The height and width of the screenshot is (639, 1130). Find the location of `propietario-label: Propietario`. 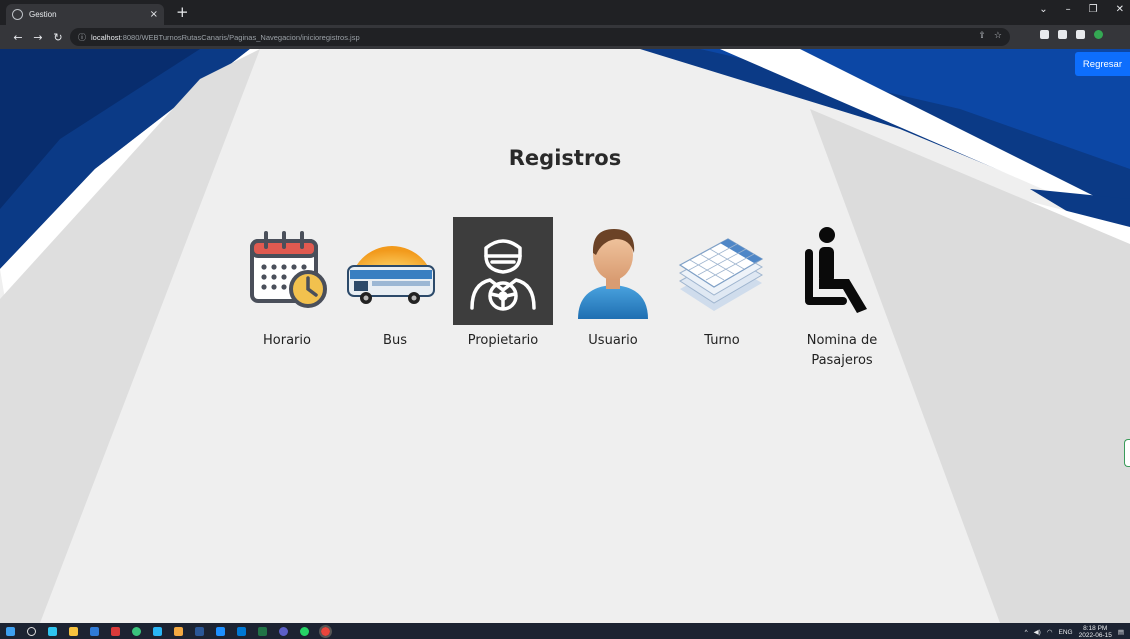

propietario-label: Propietario is located at coordinates (503, 341).